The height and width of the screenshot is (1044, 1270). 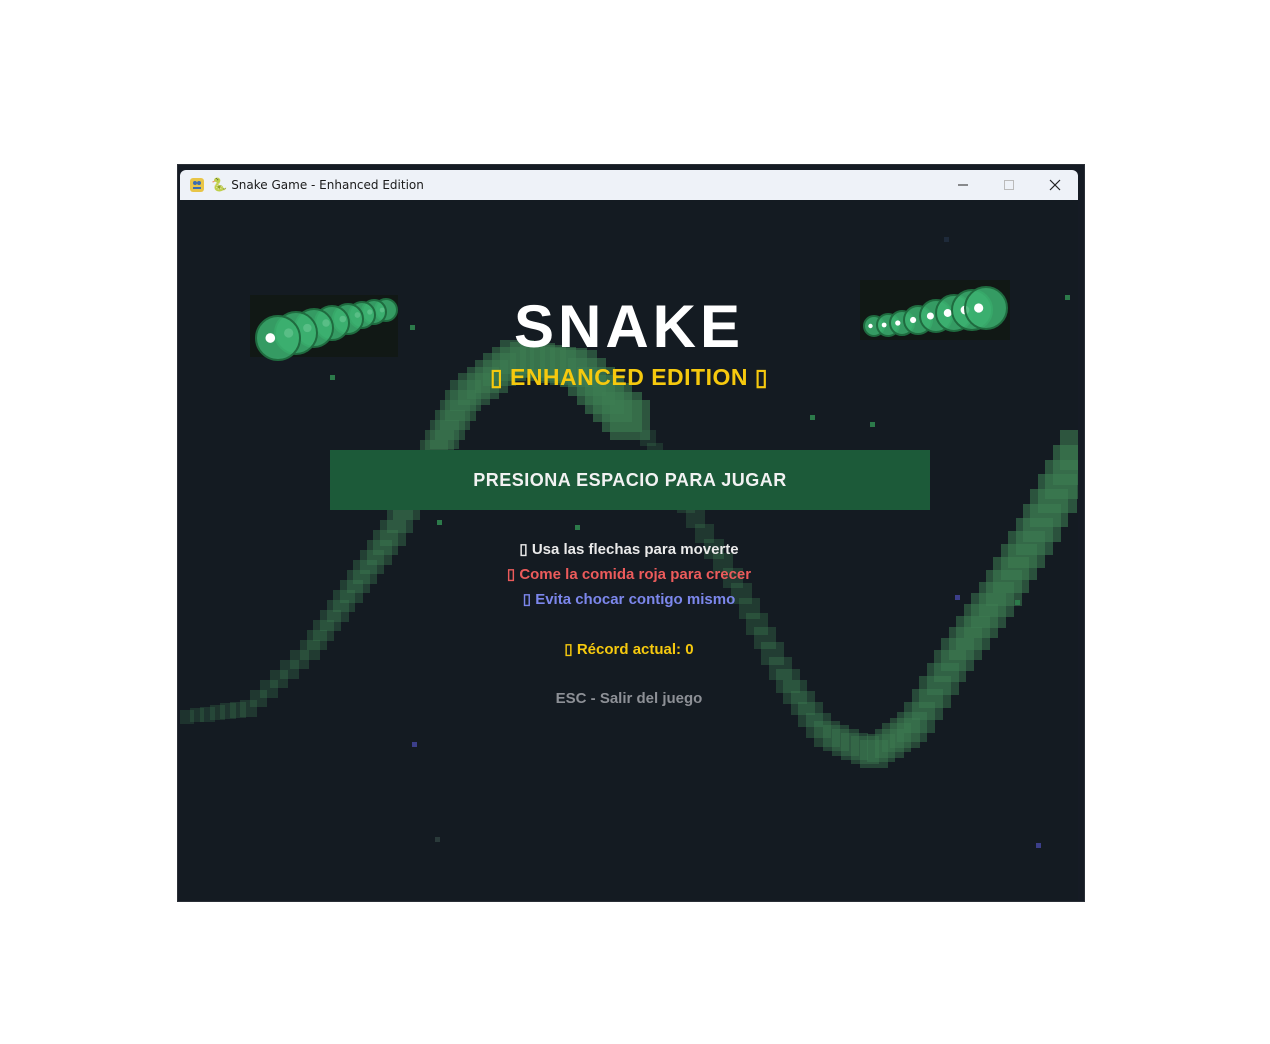 I want to click on close-button, so click(x=1055, y=185).